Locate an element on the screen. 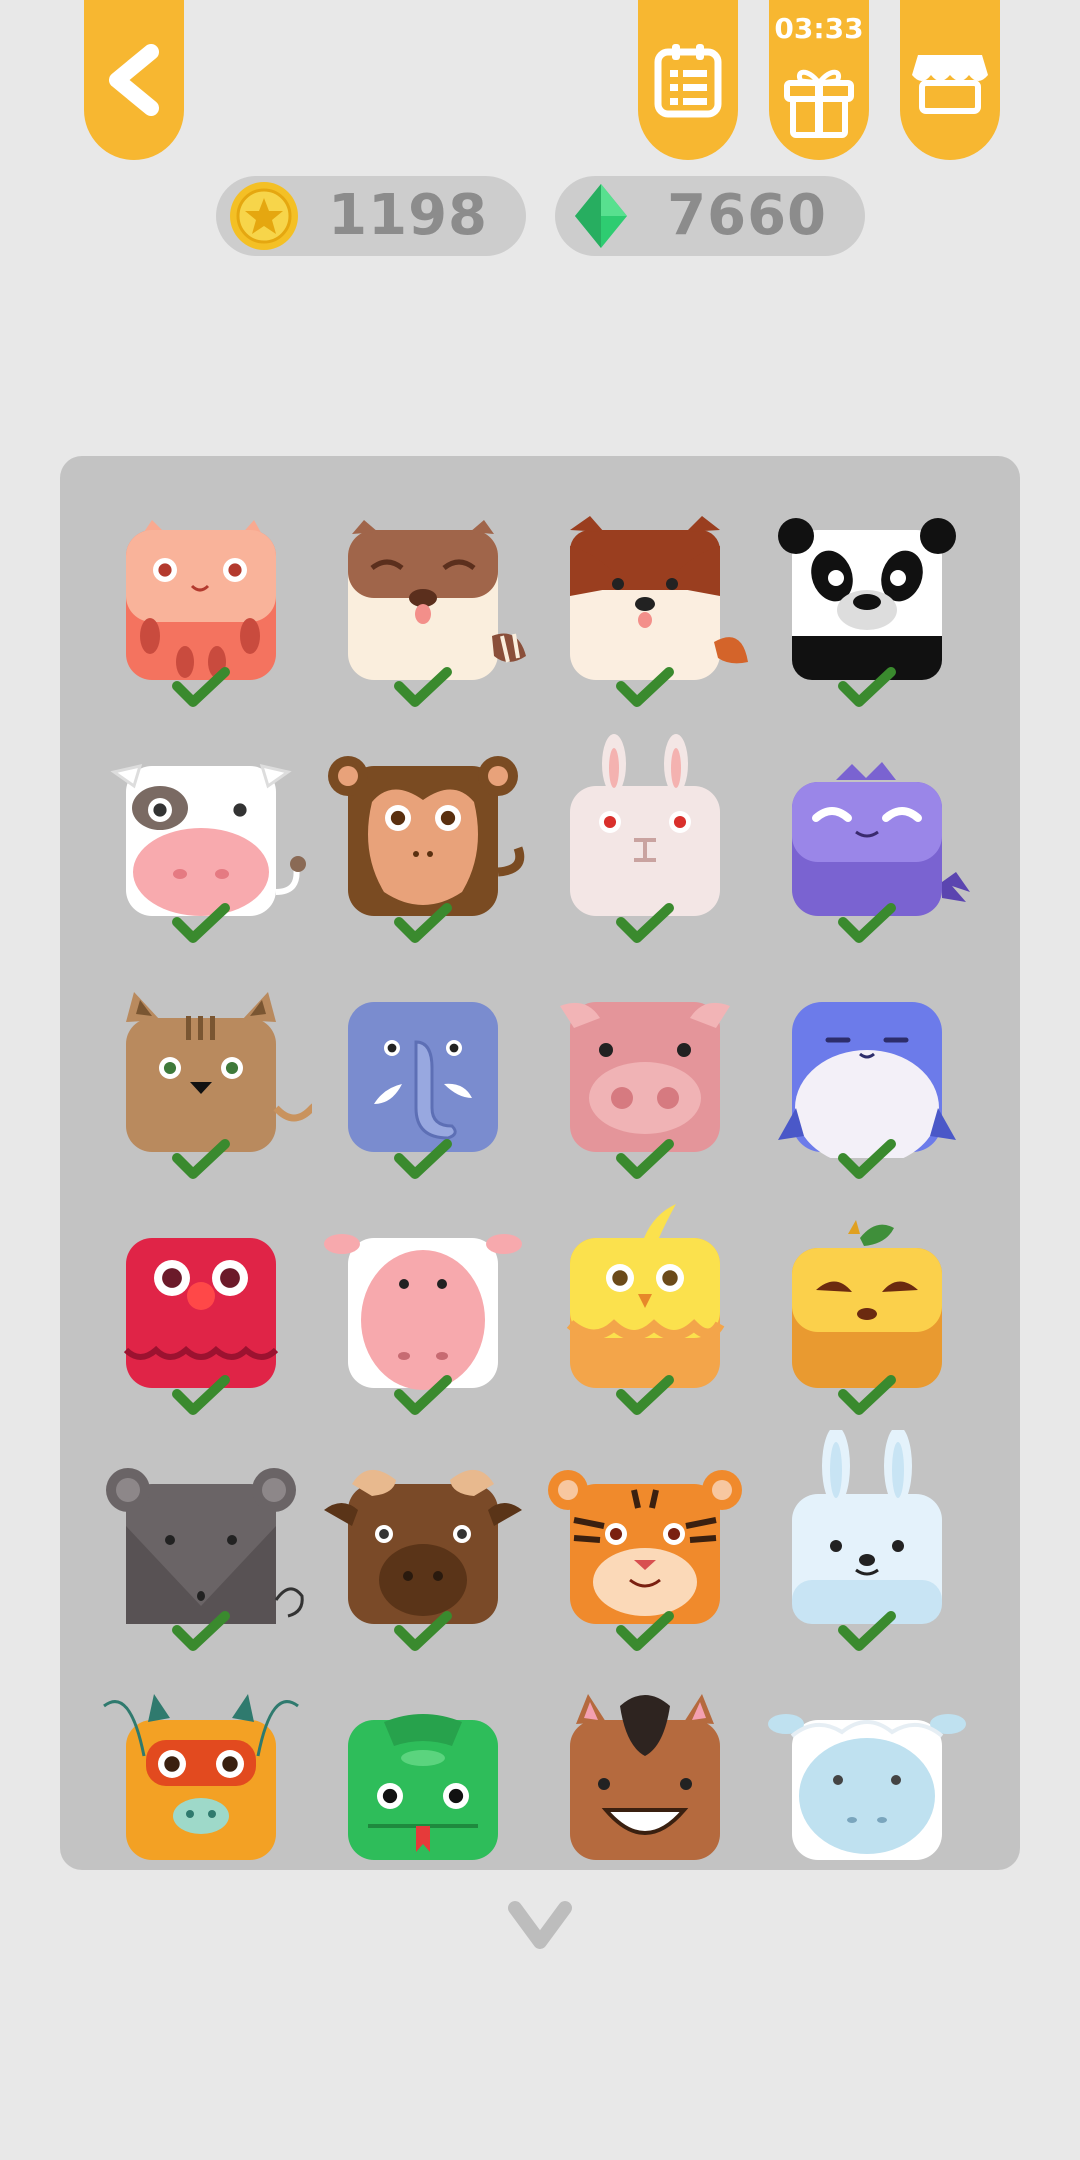 This screenshot has width=1080, height=2160. character-tabby-cat is located at coordinates (201, 1076).